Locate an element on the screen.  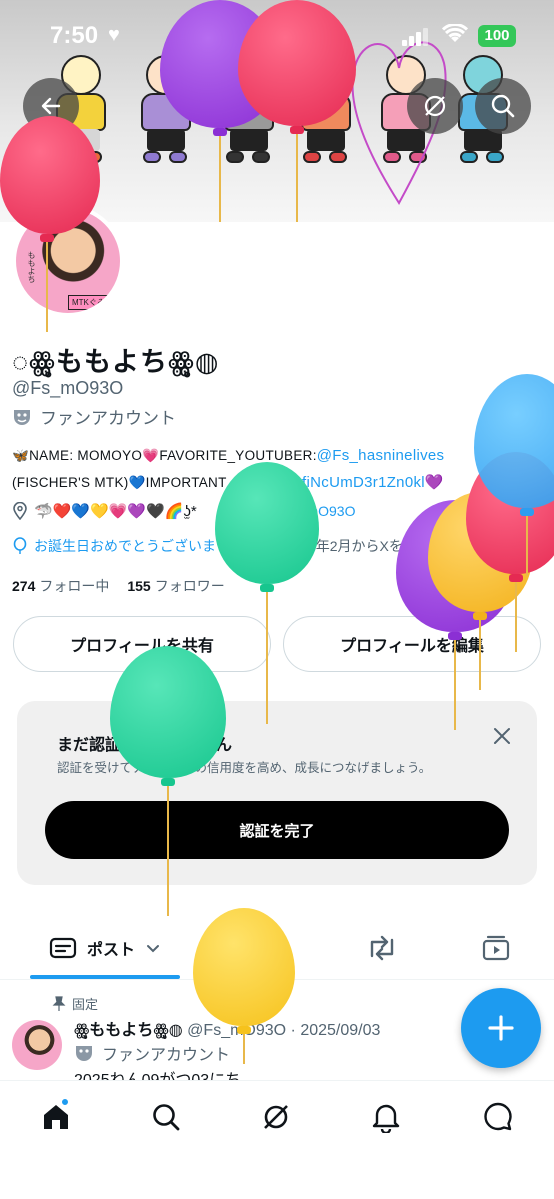
profile-category: ファンアカウント is located at coordinates (94, 416).